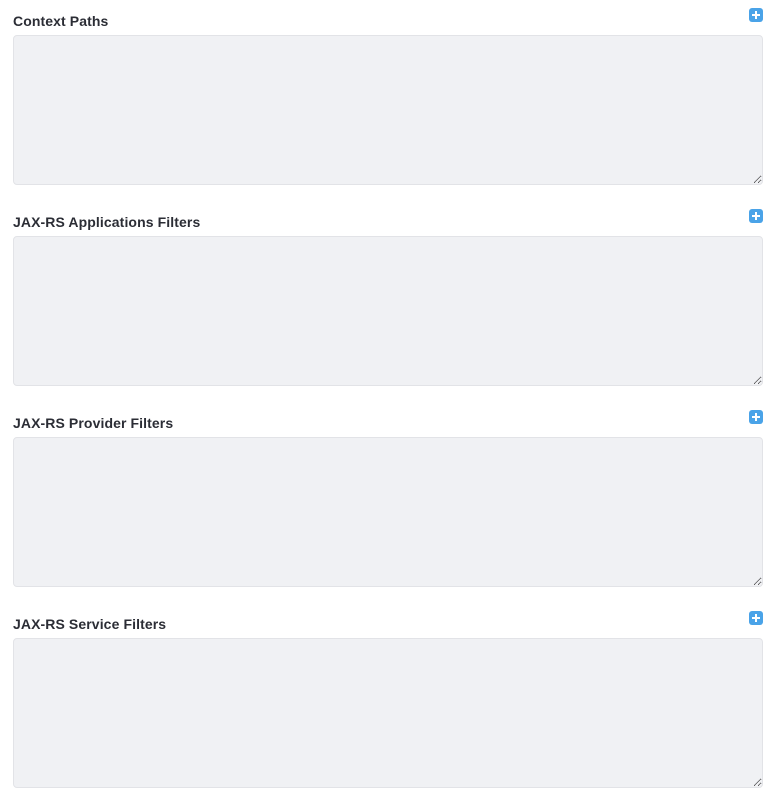 The width and height of the screenshot is (776, 801). I want to click on add-context-path-icon, so click(756, 15).